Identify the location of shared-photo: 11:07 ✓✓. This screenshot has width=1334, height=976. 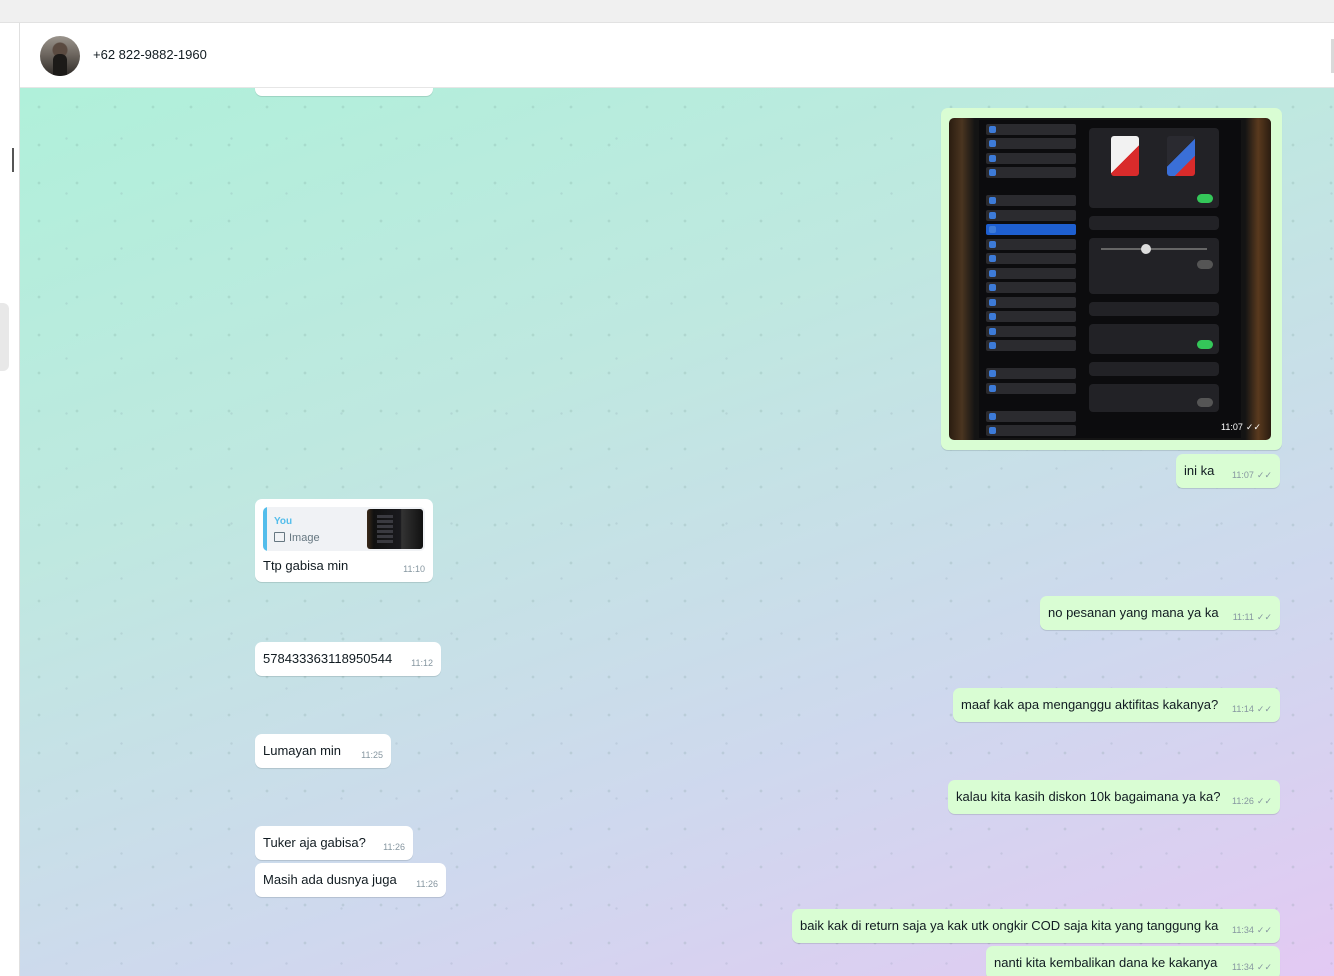
(1110, 279).